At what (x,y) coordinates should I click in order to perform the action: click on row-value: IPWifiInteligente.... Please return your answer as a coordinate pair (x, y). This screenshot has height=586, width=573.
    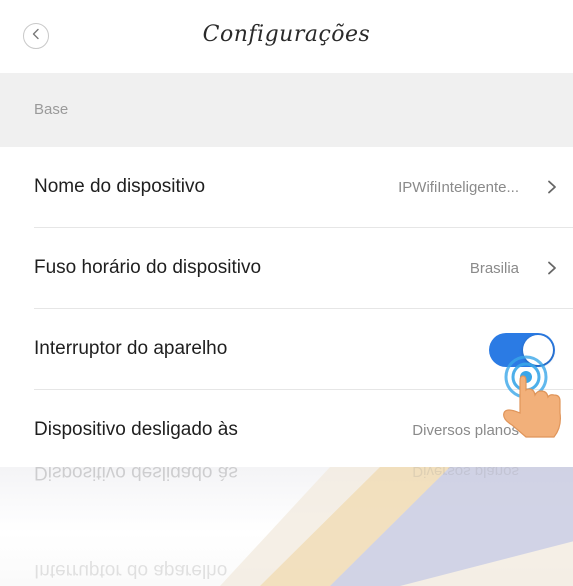
    Looking at the image, I should click on (458, 187).